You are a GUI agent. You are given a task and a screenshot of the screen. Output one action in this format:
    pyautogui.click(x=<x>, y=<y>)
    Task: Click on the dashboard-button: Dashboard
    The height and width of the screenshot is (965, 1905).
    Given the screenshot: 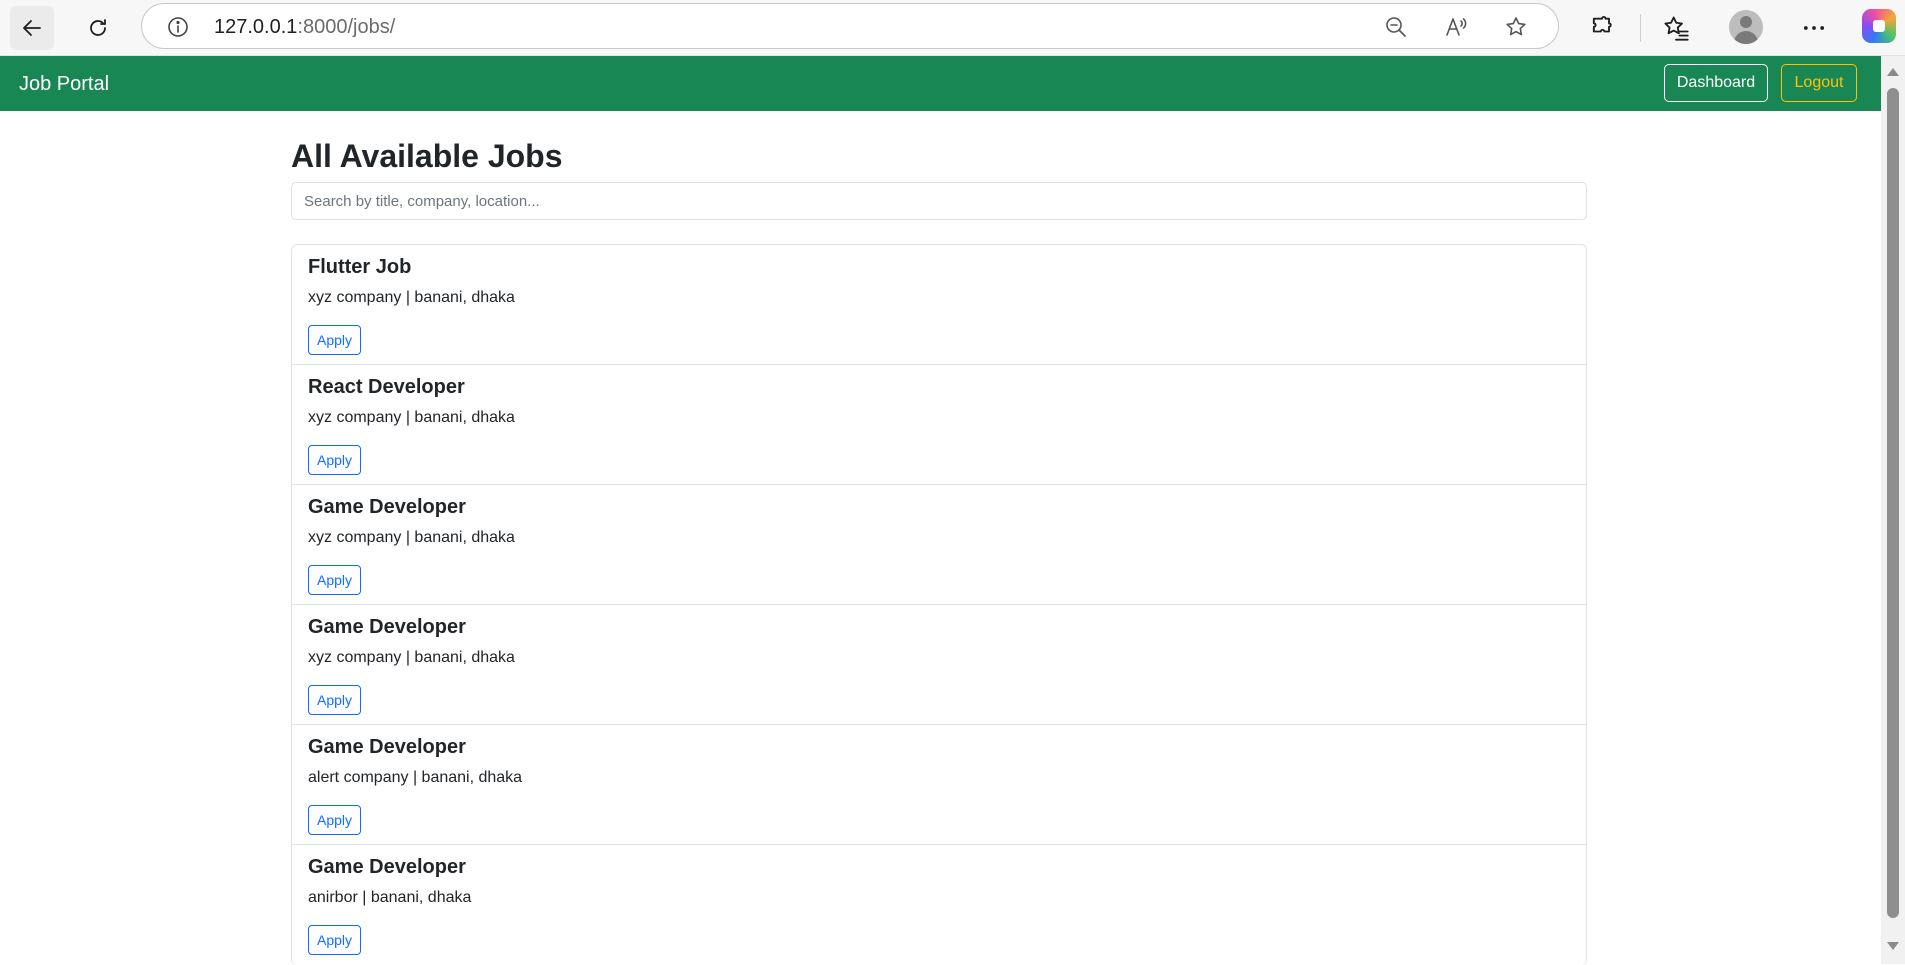 What is the action you would take?
    pyautogui.click(x=1716, y=83)
    